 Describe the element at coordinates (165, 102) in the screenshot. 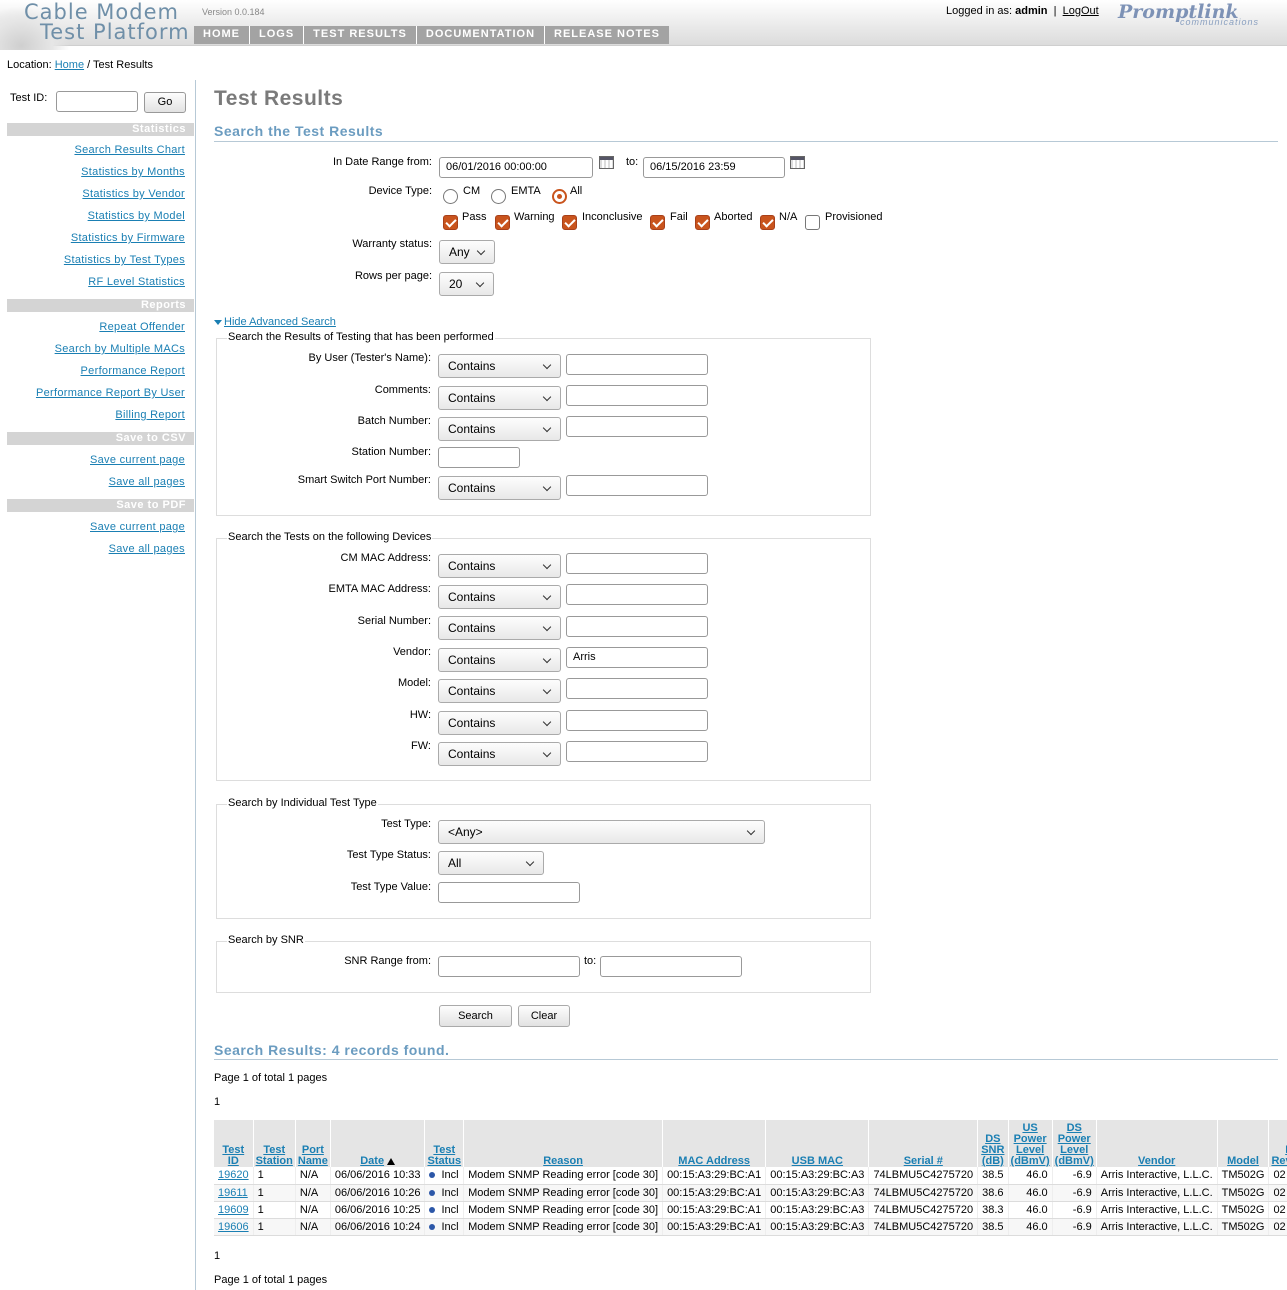

I see `go-button: Go` at that location.